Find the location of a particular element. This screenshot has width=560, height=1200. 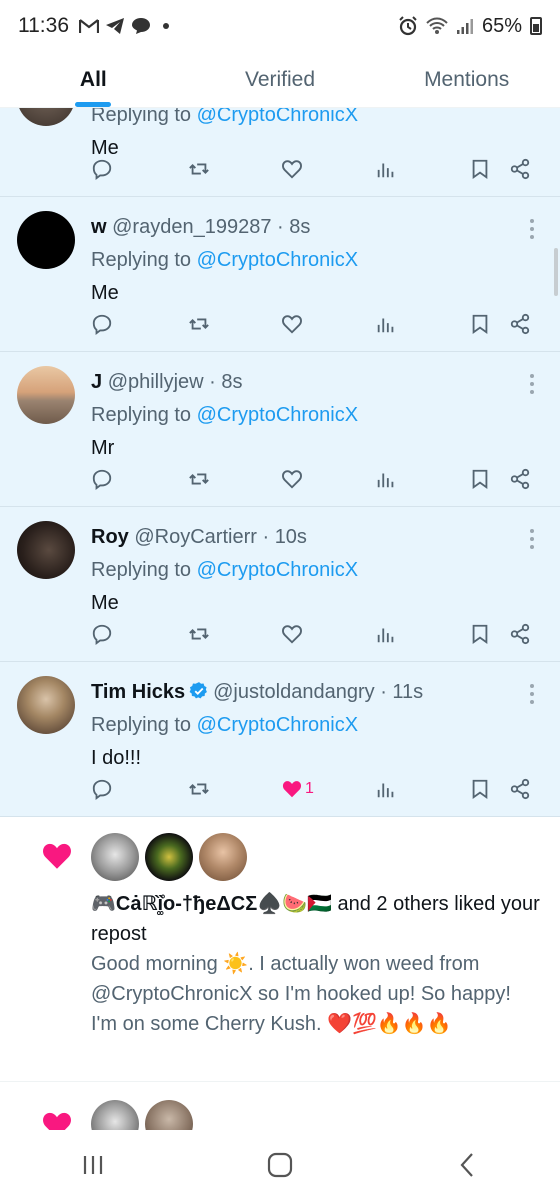

chat-bubble-icon is located at coordinates (141, 26).